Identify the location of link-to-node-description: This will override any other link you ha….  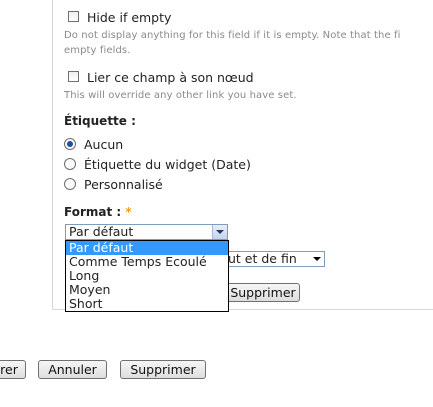
(180, 95).